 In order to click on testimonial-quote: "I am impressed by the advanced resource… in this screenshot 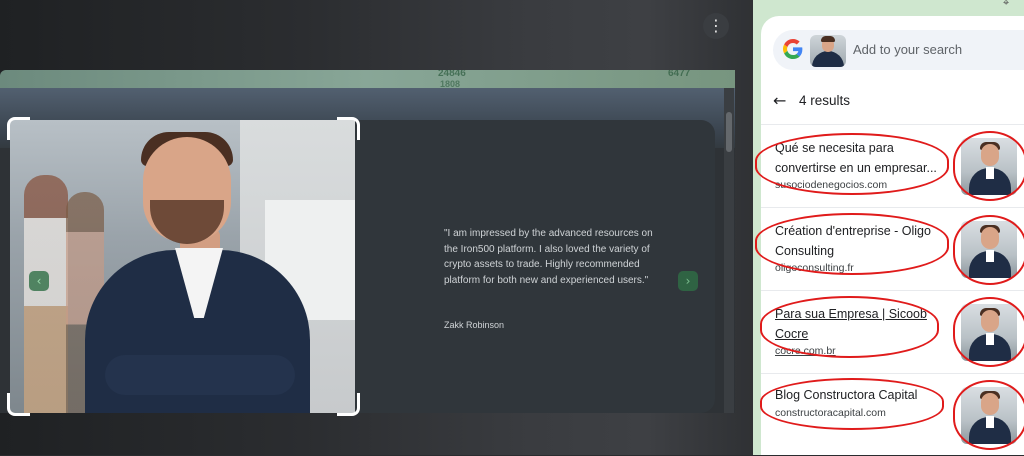, I will do `click(548, 257)`.